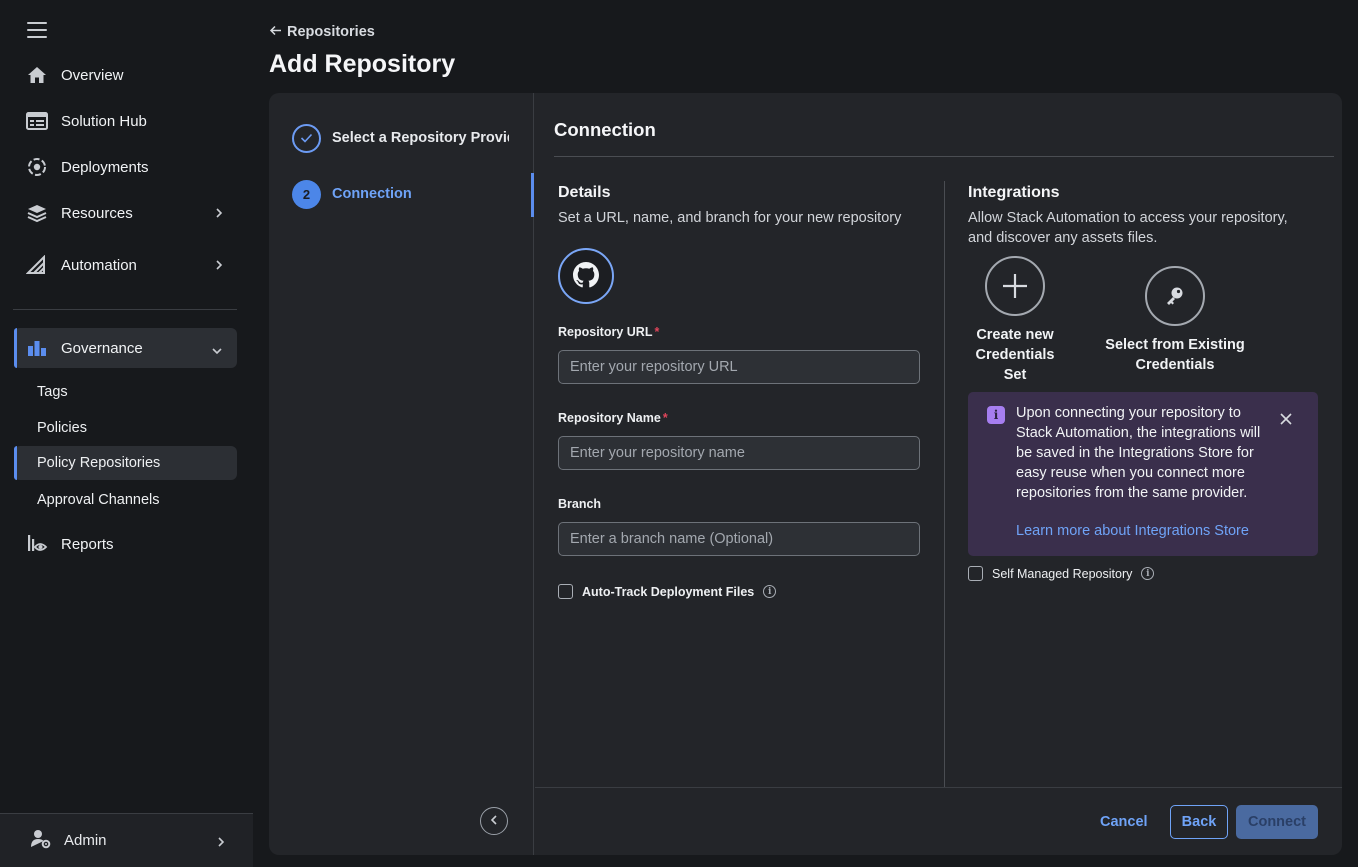 The height and width of the screenshot is (867, 1358). Describe the element at coordinates (657, 332) in the screenshot. I see `required-mark: *` at that location.